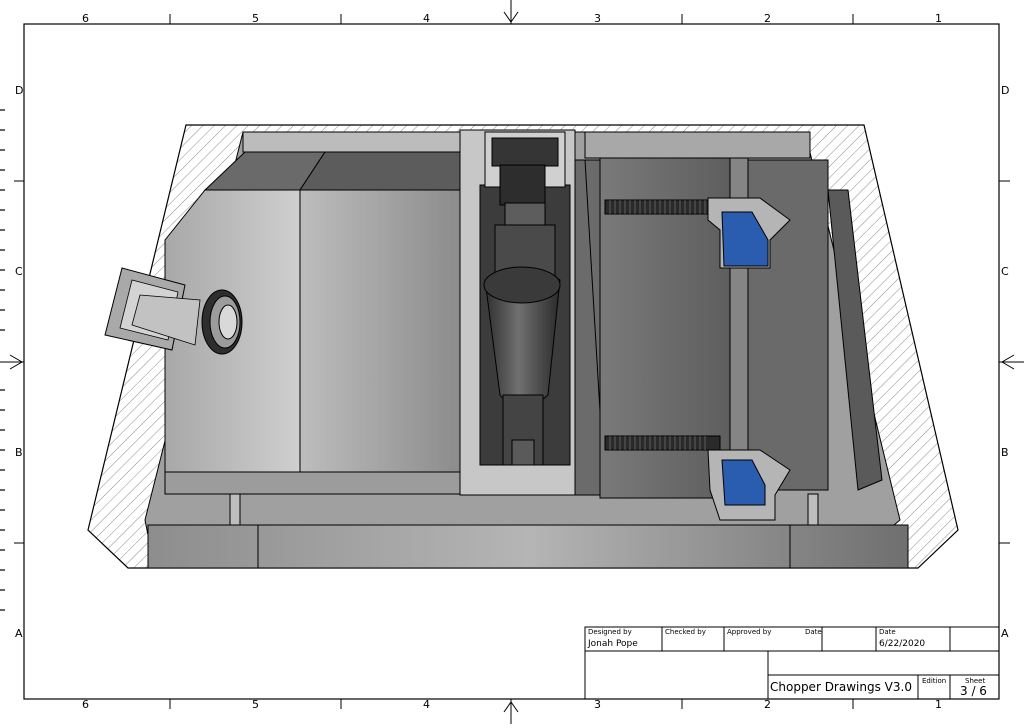  I want to click on edition-label: Edition, so click(934, 681).